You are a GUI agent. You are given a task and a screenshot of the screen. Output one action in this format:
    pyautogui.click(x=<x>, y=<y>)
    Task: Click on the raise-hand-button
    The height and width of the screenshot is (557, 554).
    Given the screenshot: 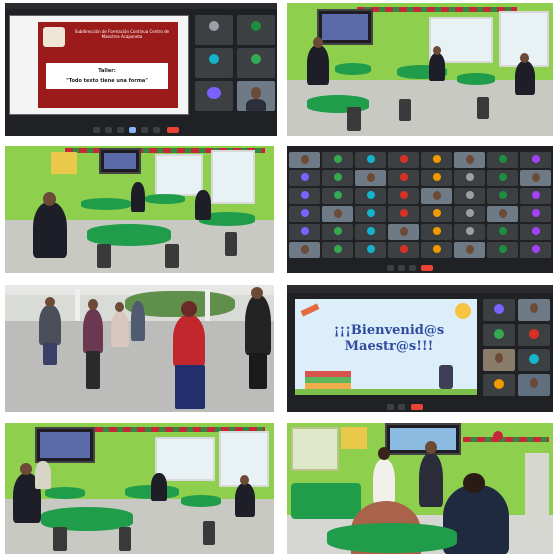 What is the action you would take?
    pyautogui.click(x=144, y=130)
    